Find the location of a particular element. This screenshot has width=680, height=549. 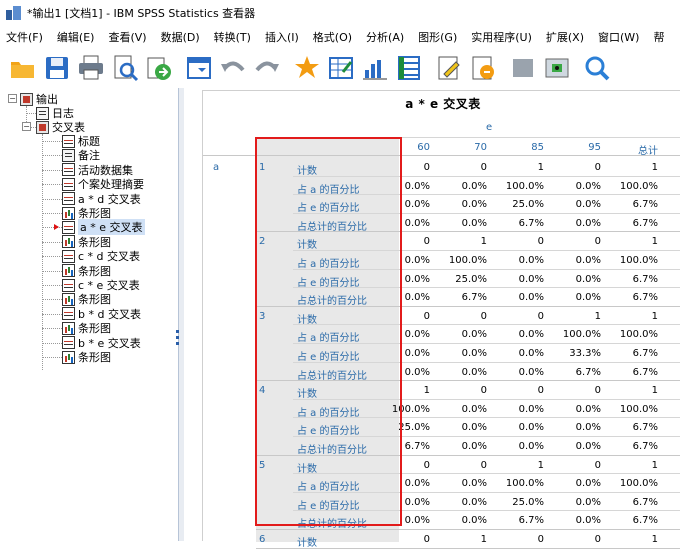

column-header: 95 is located at coordinates (594, 147).